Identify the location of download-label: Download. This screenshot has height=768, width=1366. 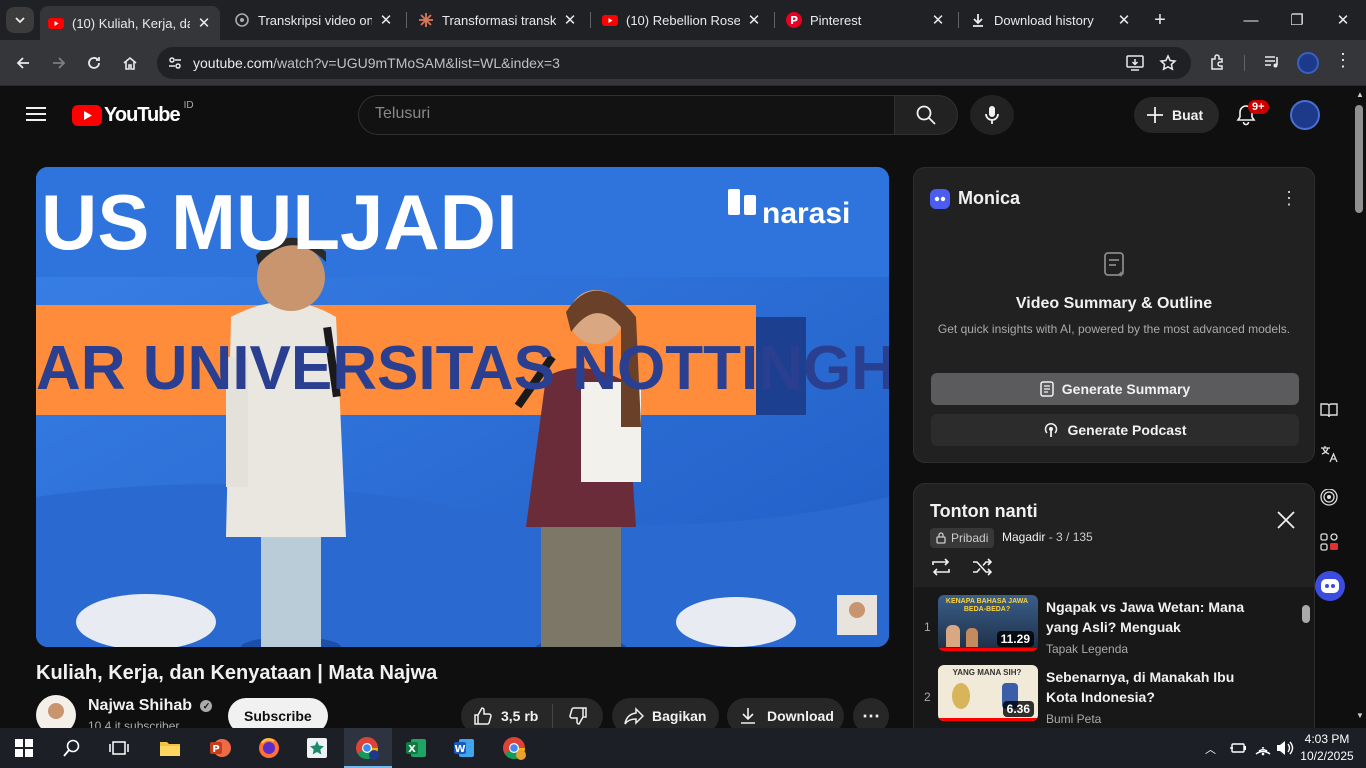
(800, 716).